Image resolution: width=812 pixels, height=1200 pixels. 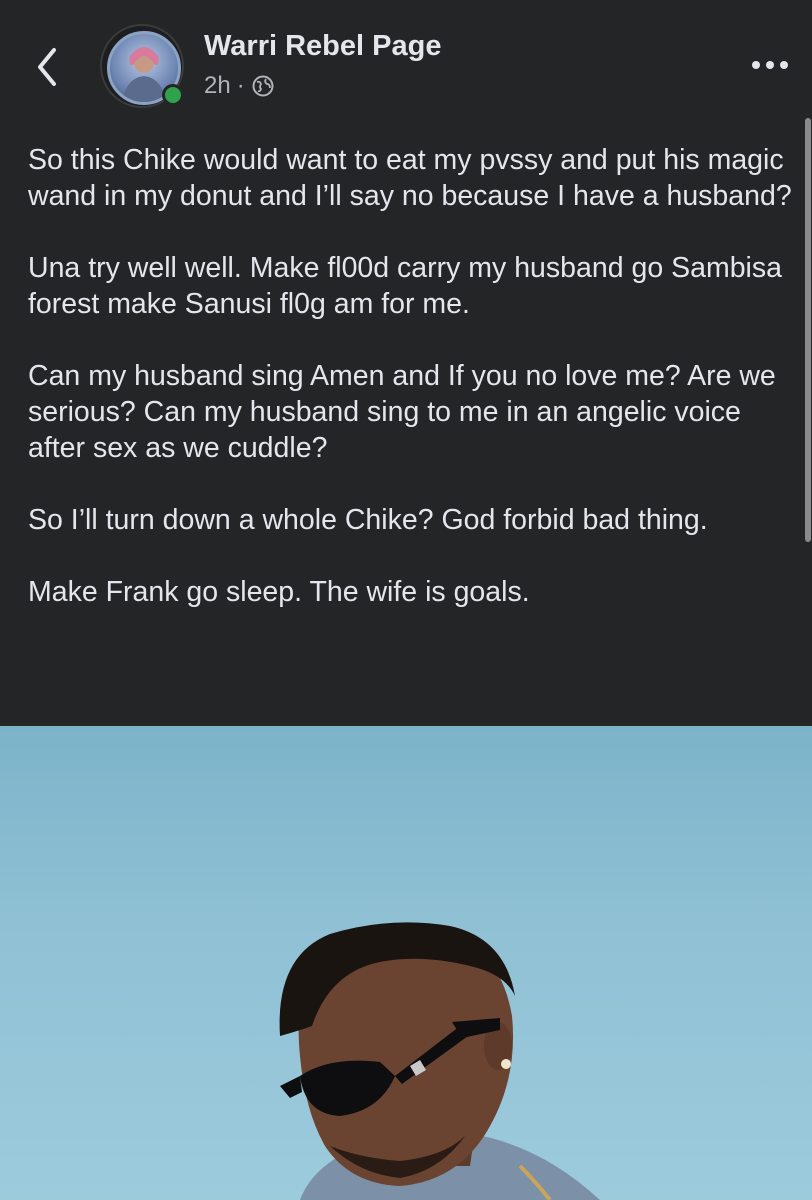 I want to click on more-options-button, so click(x=770, y=65).